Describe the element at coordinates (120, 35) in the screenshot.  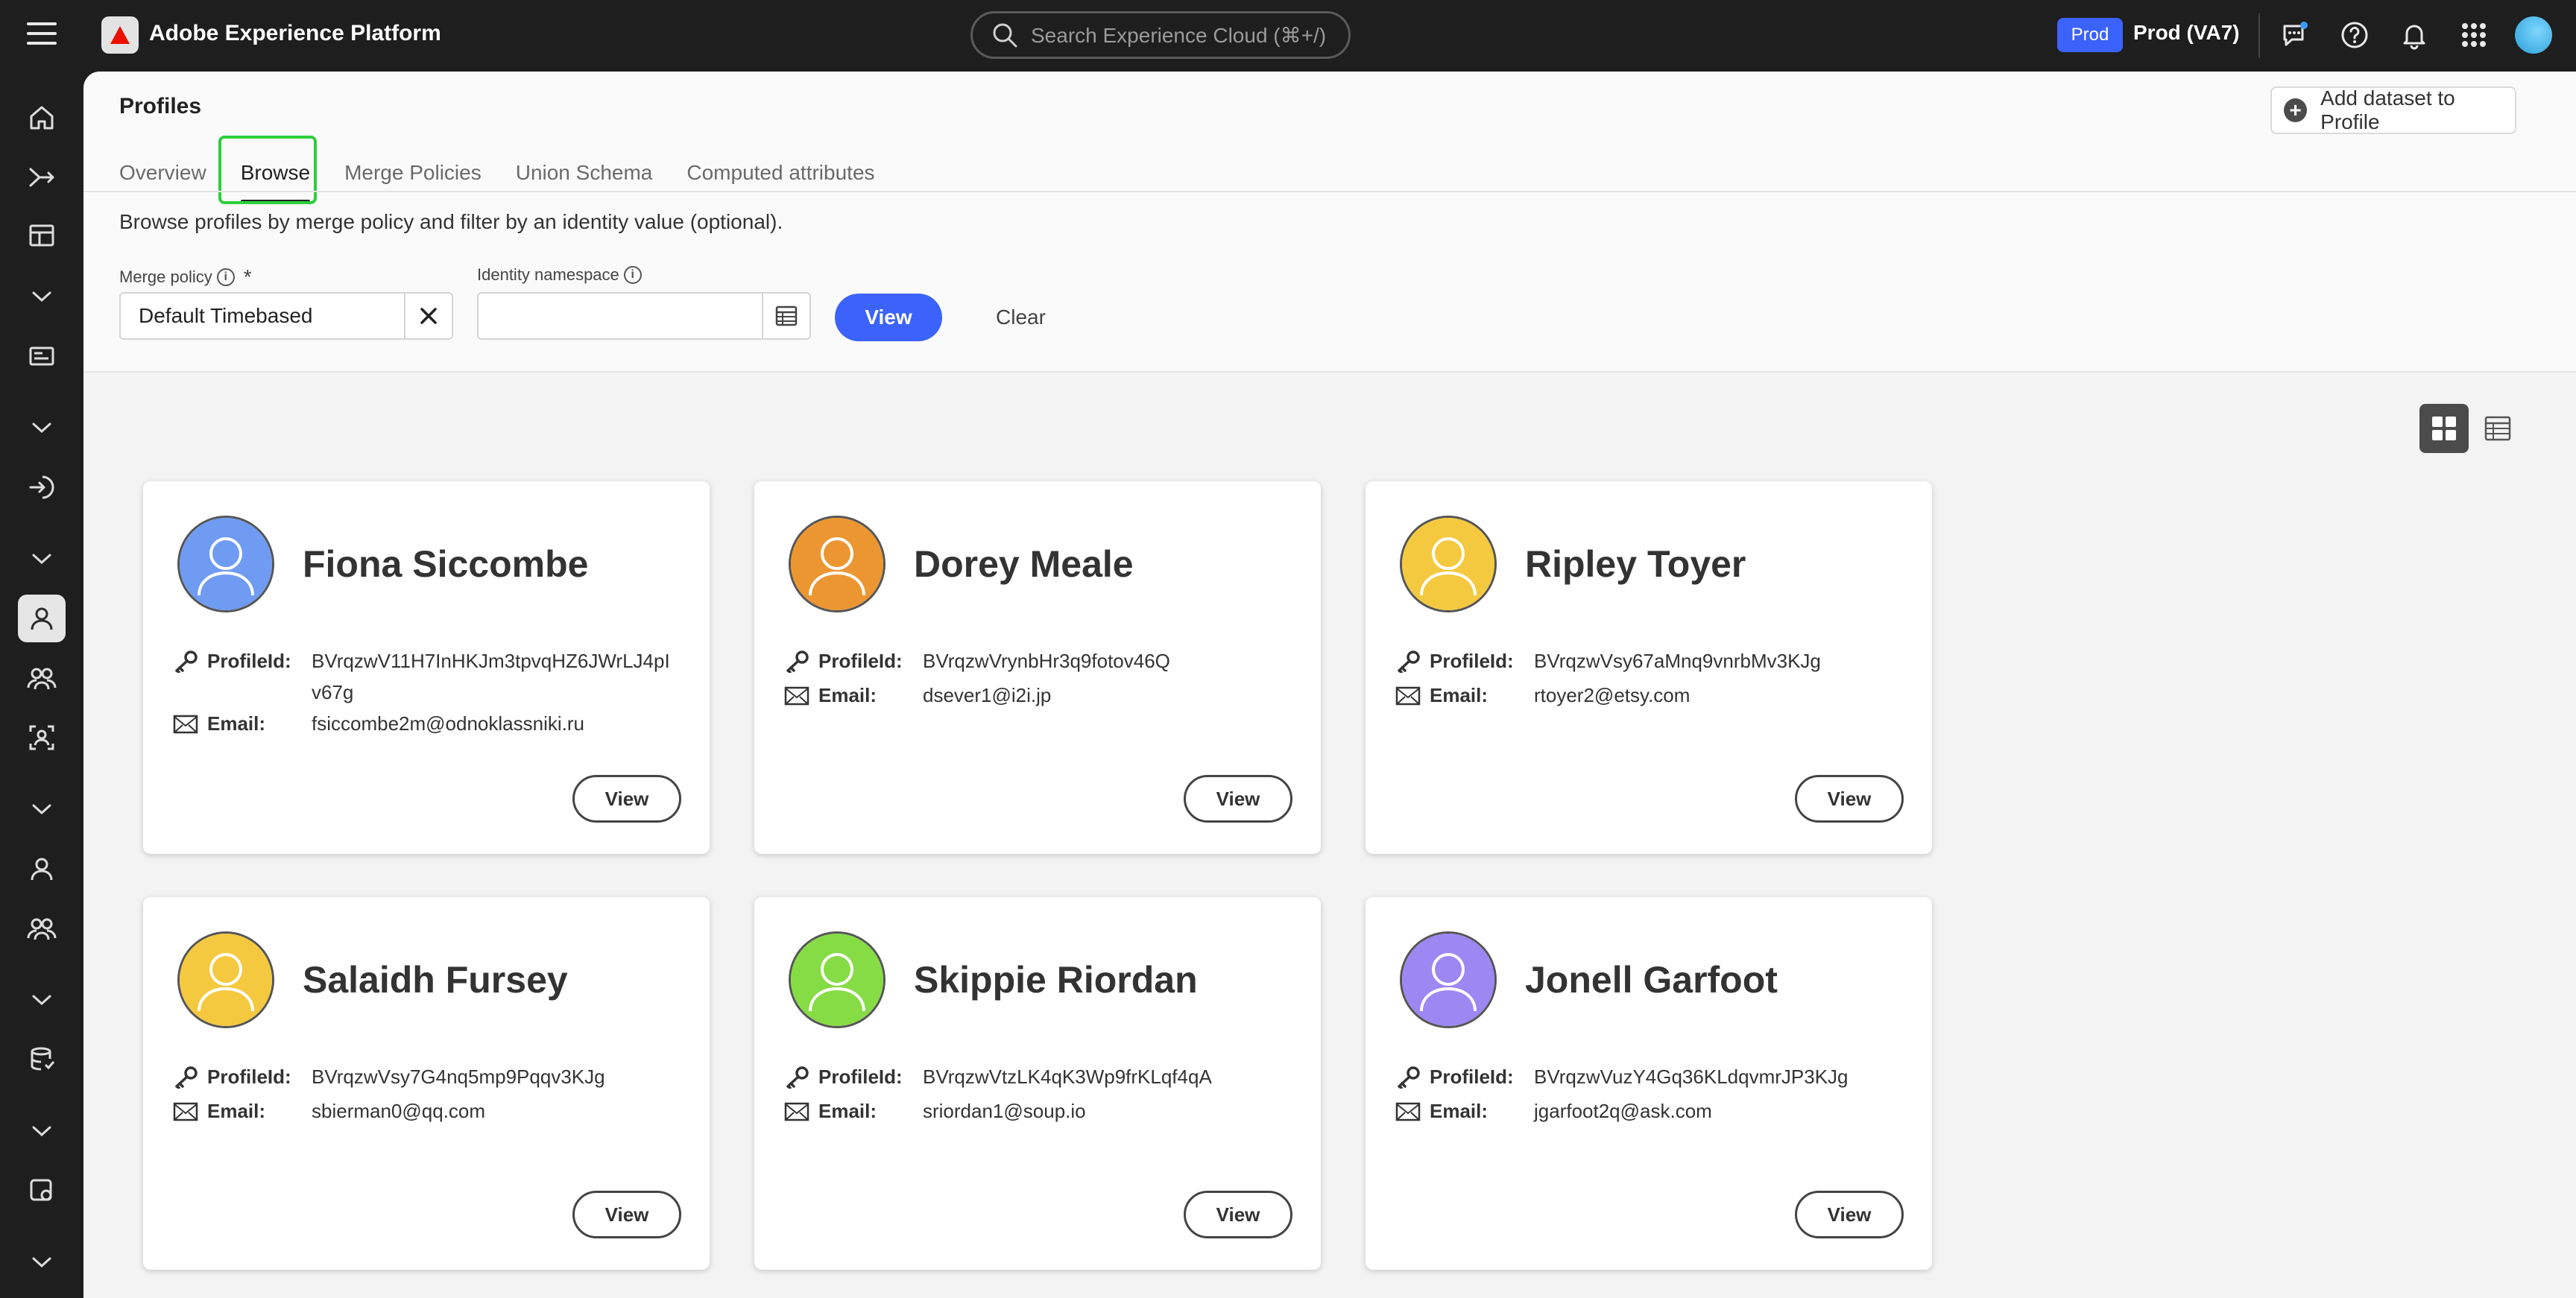
I see `adobe-logo-icon` at that location.